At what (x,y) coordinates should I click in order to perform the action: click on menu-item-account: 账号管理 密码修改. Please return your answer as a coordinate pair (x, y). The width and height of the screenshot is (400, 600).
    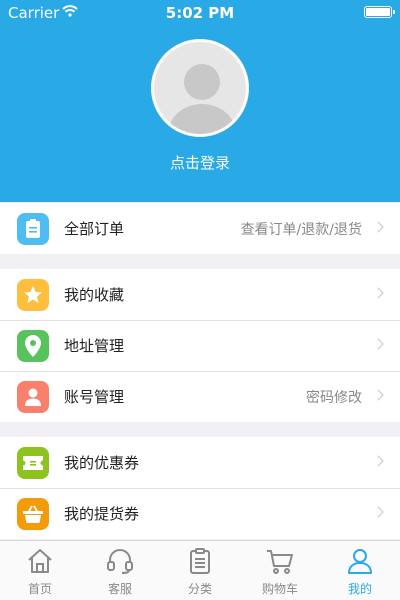
    Looking at the image, I should click on (200, 396).